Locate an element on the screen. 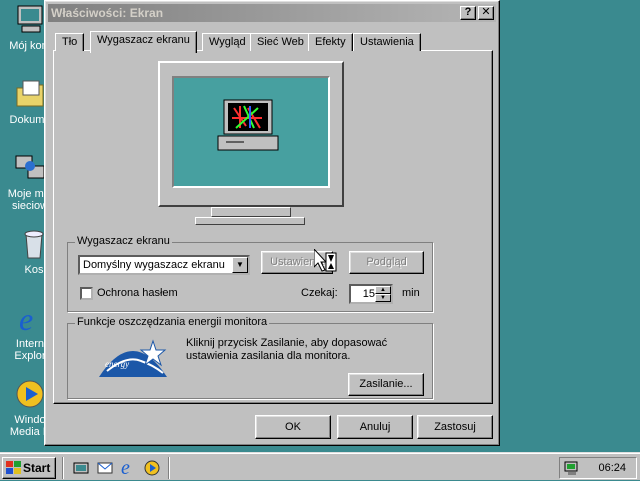 The image size is (640, 481). tab-settings: Ustawienia is located at coordinates (387, 42).